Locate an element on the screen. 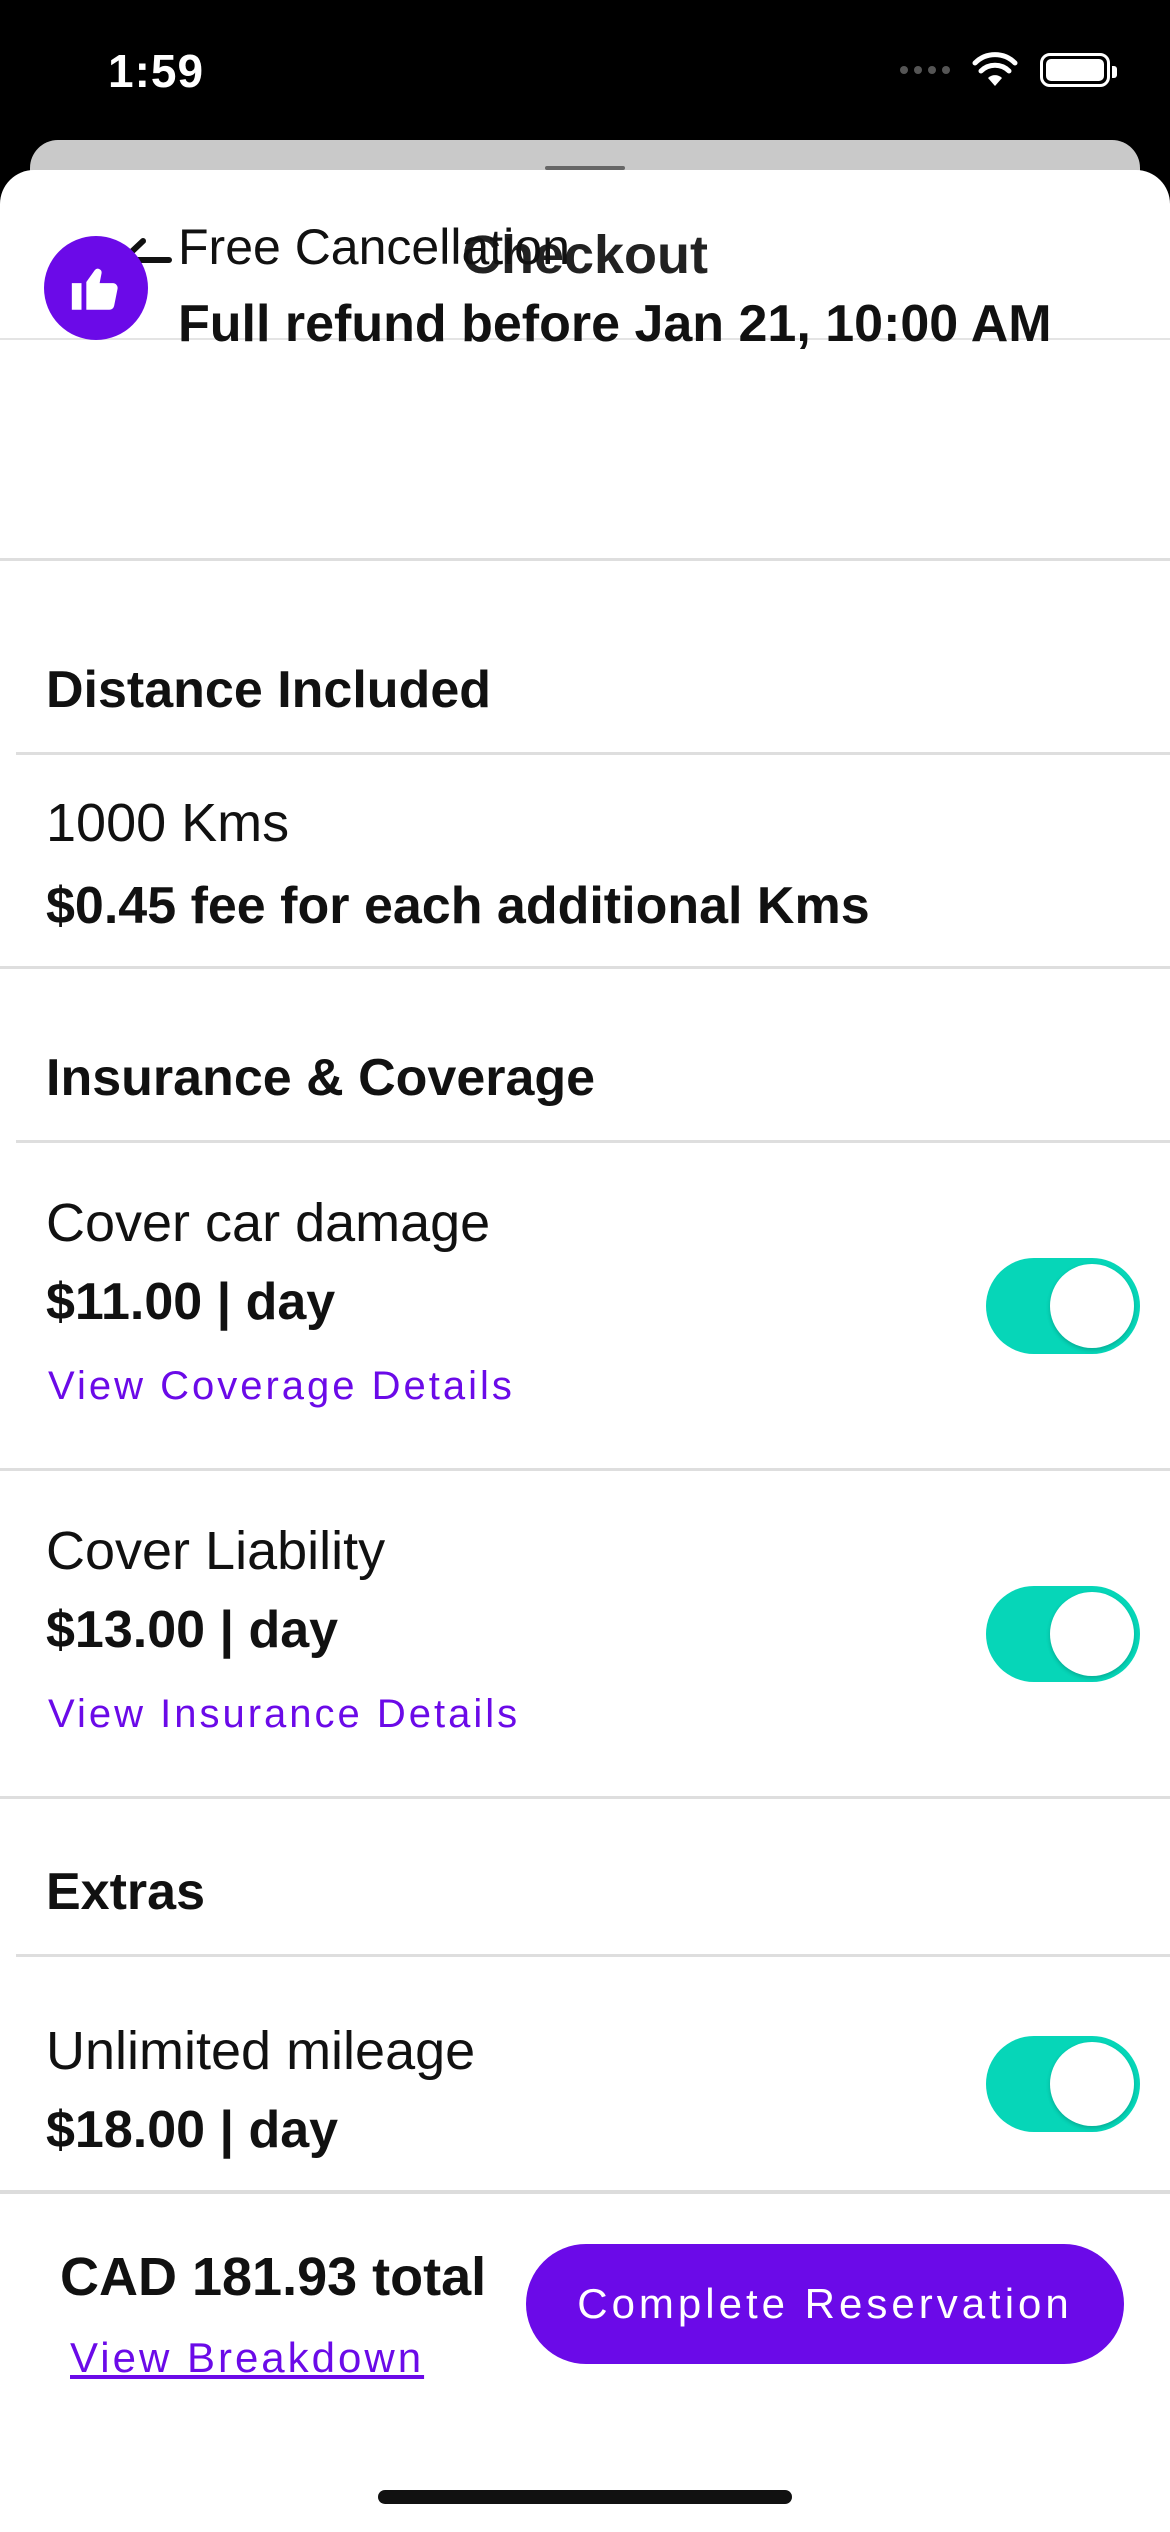 The height and width of the screenshot is (2532, 1170). free-cancellation-subtitle: Full refund before Jan 21, 10:00 AM is located at coordinates (615, 324).